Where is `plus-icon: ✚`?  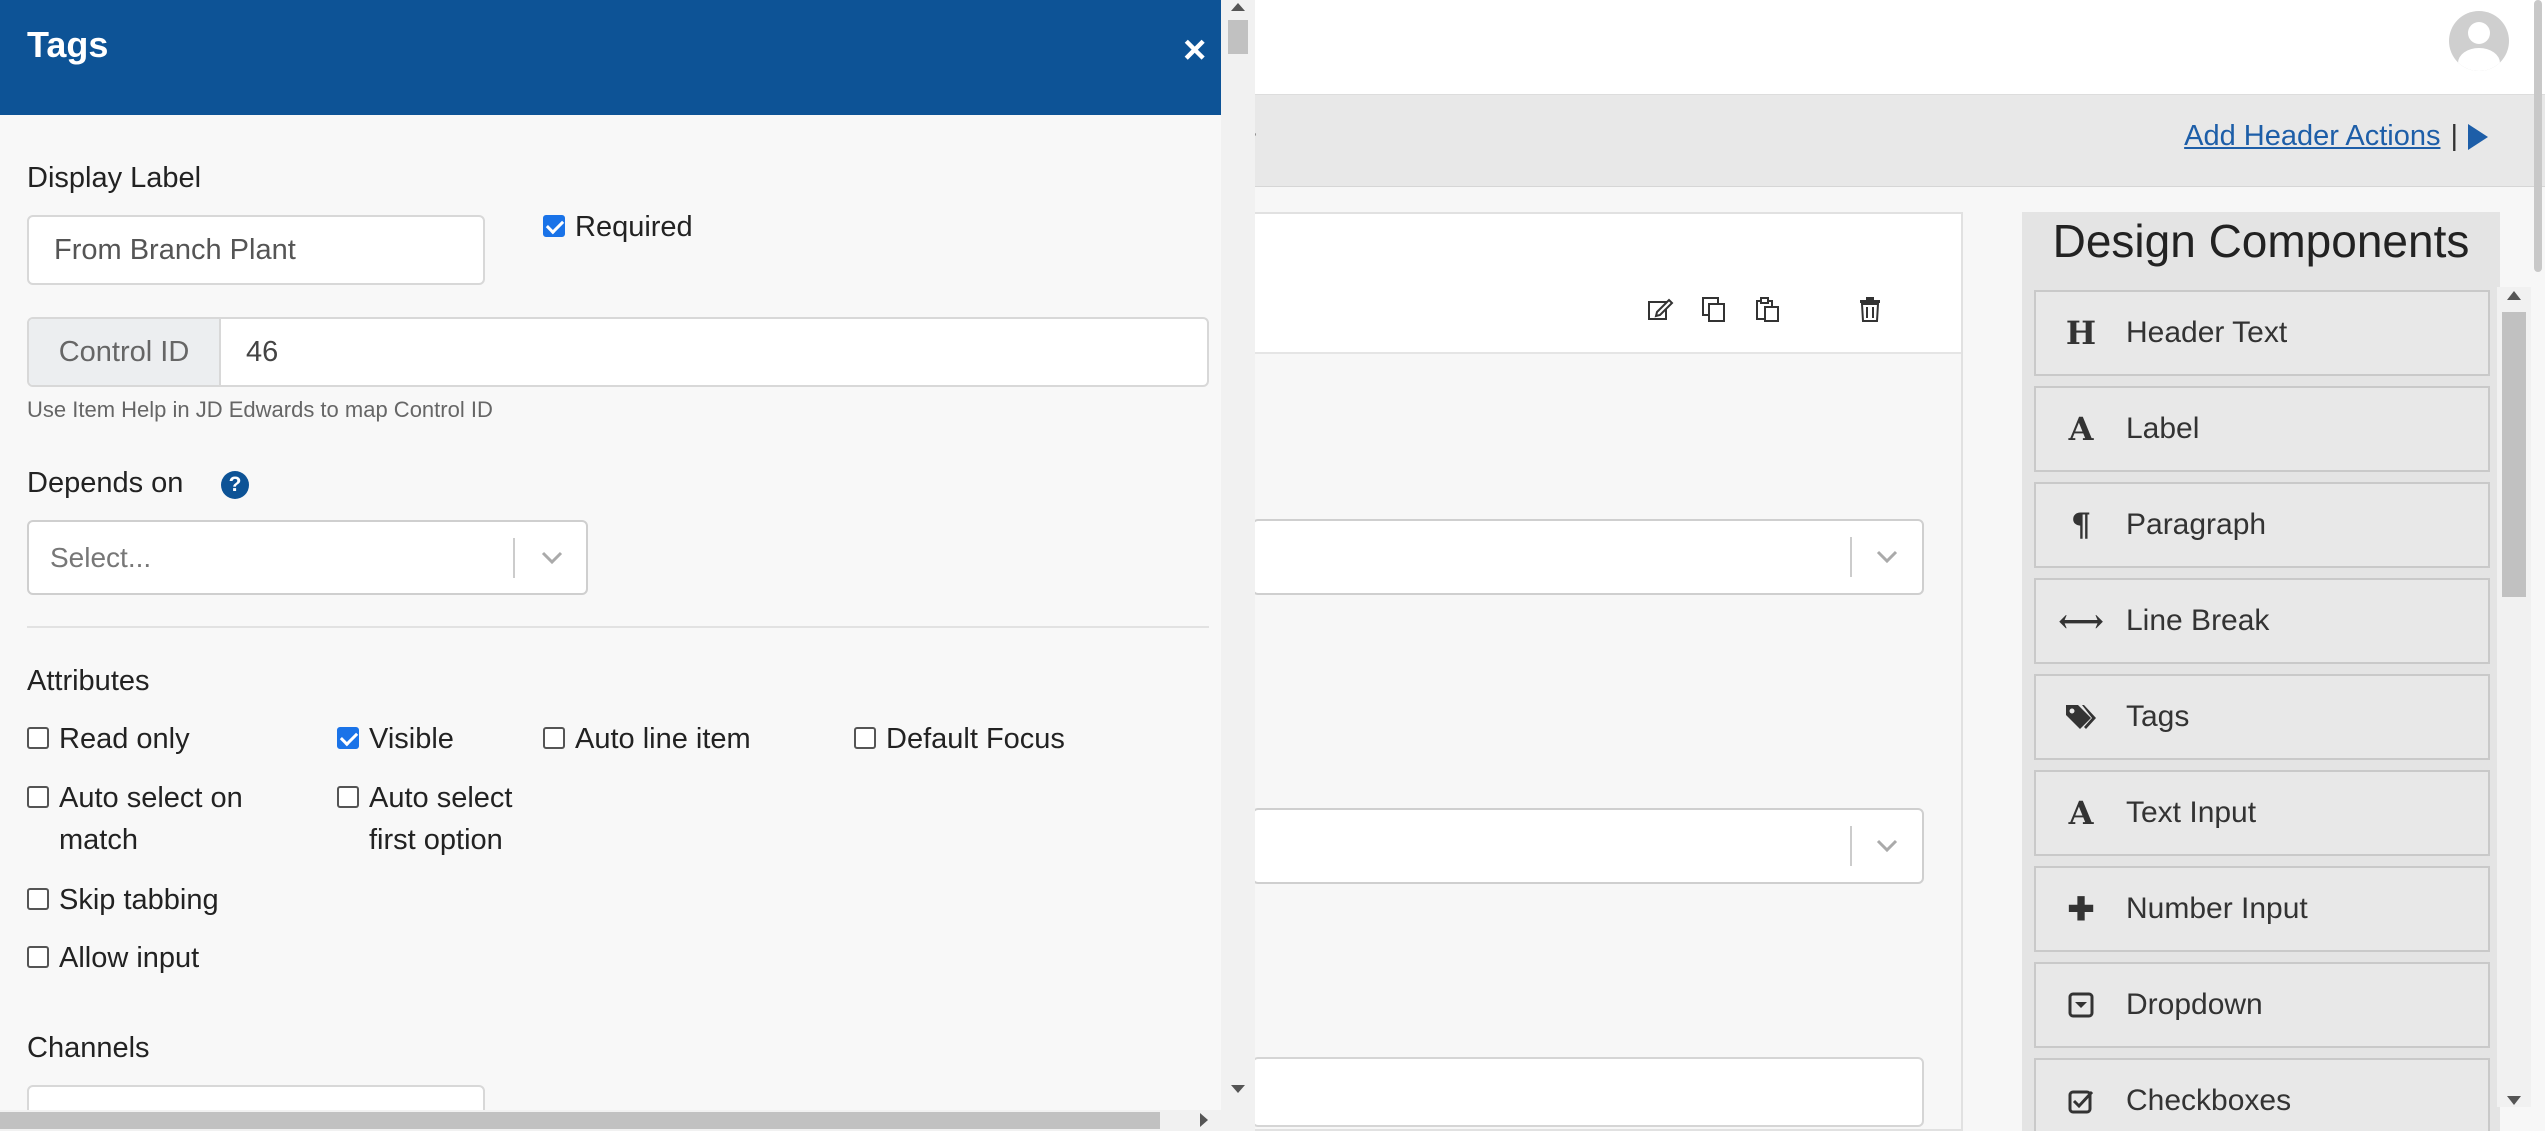
plus-icon: ✚ is located at coordinates (2081, 909).